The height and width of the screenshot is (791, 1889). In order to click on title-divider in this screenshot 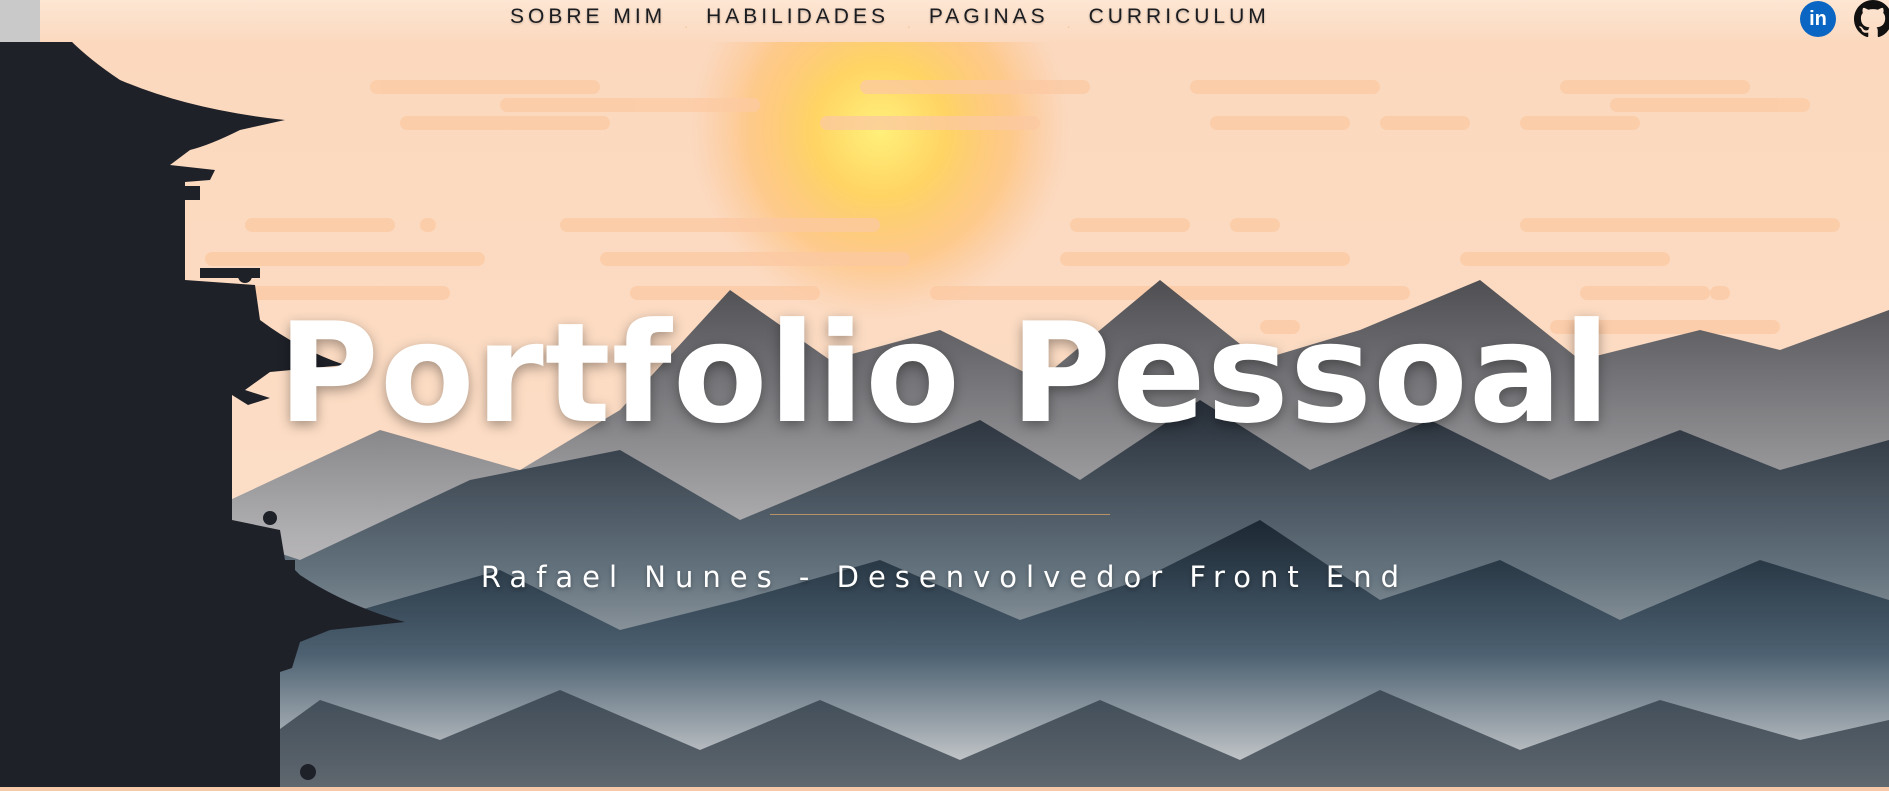, I will do `click(940, 514)`.